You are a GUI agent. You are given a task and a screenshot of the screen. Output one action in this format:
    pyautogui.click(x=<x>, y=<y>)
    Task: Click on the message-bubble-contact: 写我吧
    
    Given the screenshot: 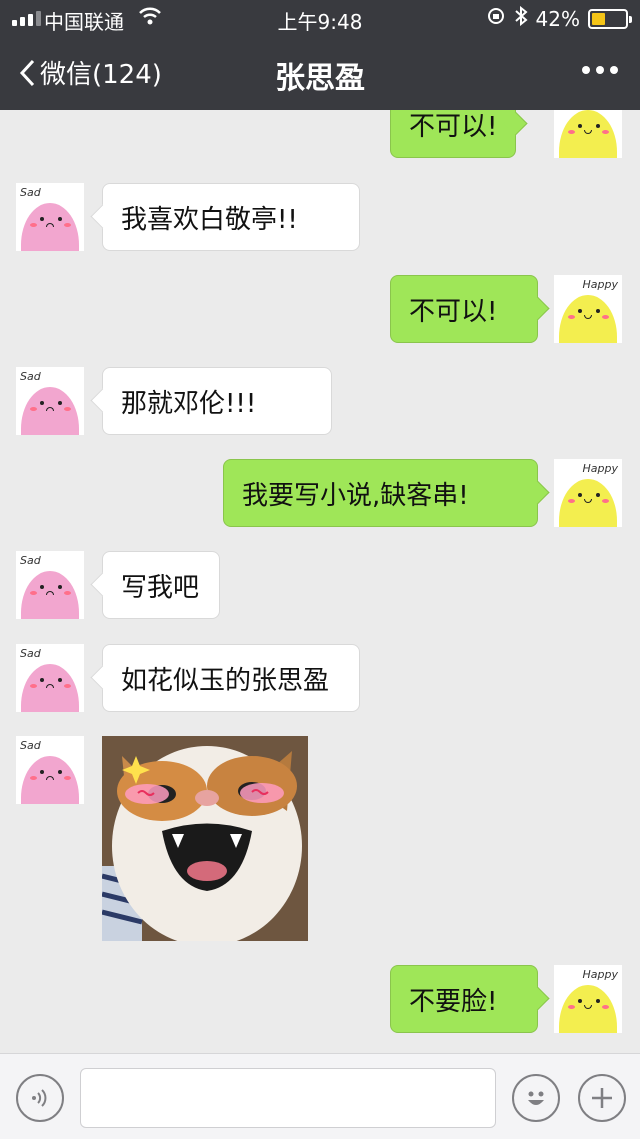 What is the action you would take?
    pyautogui.click(x=161, y=585)
    